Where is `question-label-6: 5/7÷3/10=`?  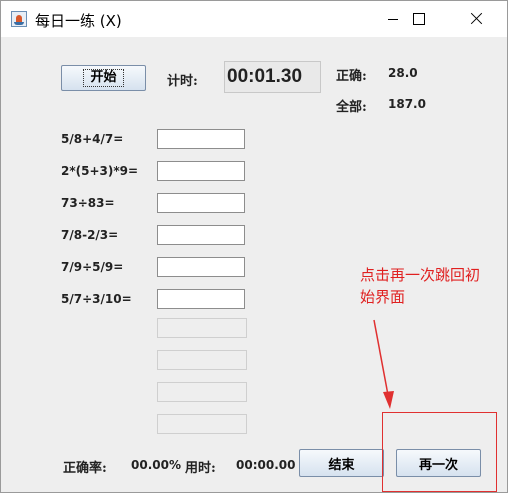 question-label-6: 5/7÷3/10= is located at coordinates (96, 299).